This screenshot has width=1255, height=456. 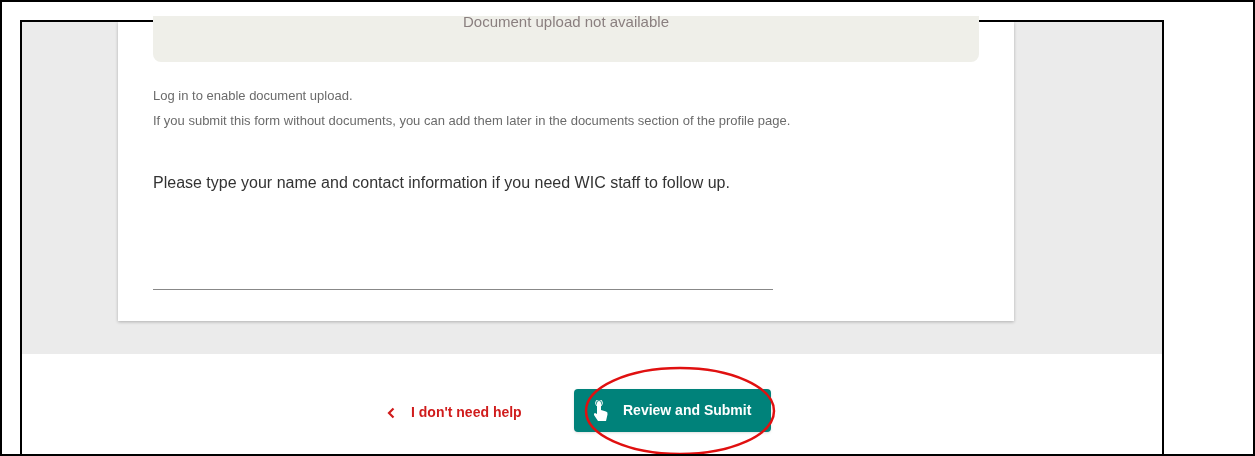 What do you see at coordinates (442, 183) in the screenshot?
I see `contact-question: Please type your name and contact information if you need WIC staff to follow up.` at bounding box center [442, 183].